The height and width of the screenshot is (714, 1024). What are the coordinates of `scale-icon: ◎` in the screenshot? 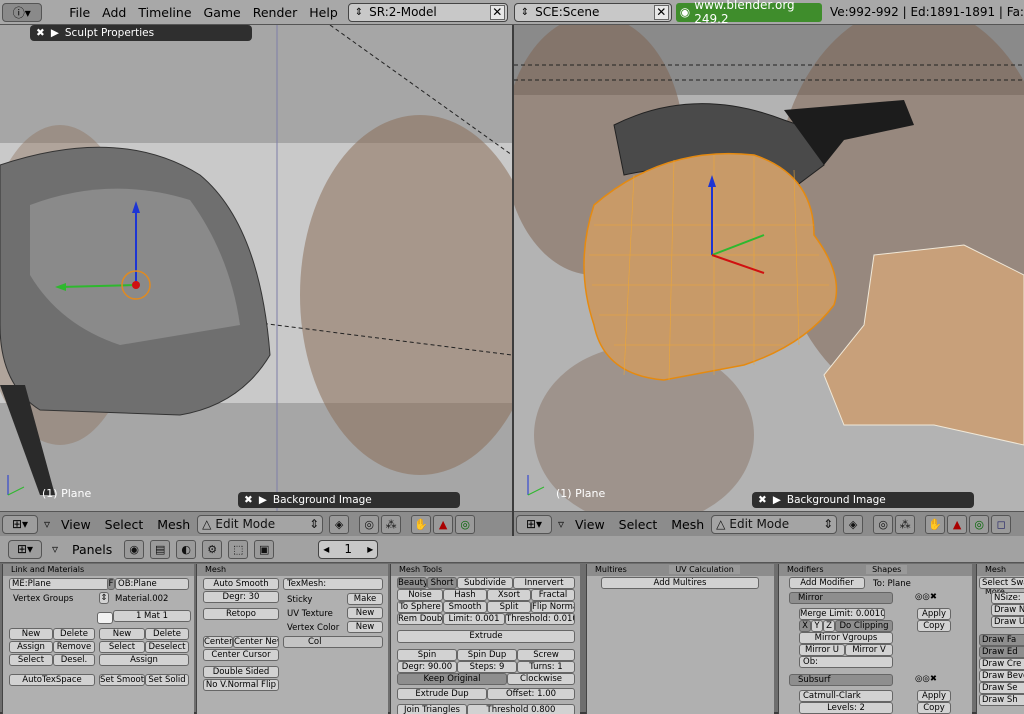 It's located at (465, 524).